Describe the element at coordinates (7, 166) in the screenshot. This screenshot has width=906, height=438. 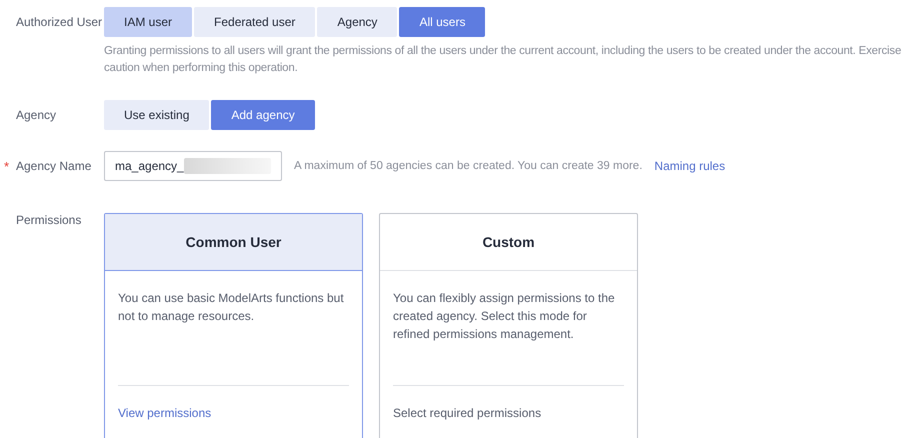
I see `required-asterisk: *` at that location.